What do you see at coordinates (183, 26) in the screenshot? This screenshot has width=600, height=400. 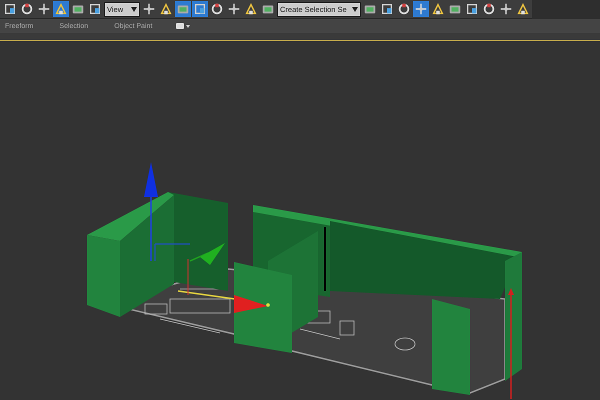 I see `ribbon-options-icon` at bounding box center [183, 26].